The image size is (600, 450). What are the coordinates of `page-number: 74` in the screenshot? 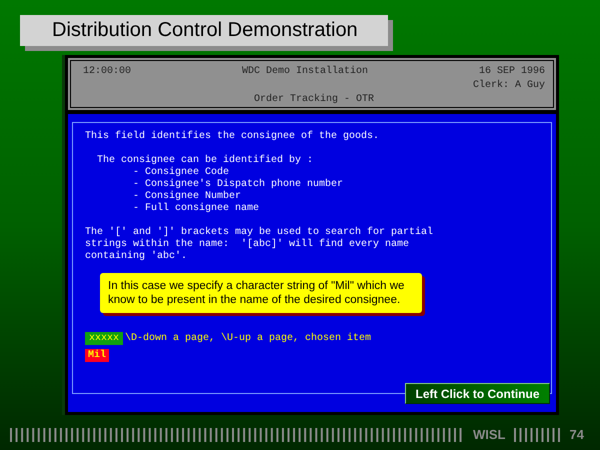 It's located at (577, 434).